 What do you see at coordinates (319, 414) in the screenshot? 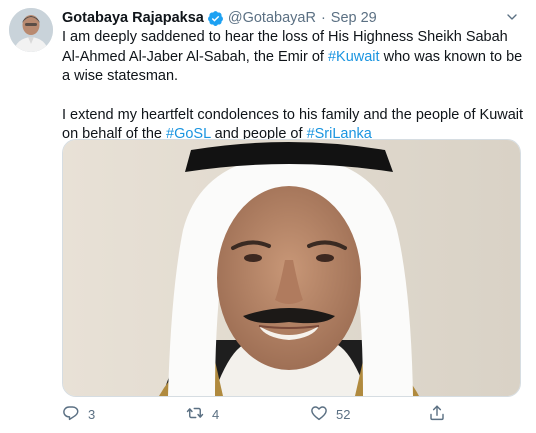
I see `heart-icon` at bounding box center [319, 414].